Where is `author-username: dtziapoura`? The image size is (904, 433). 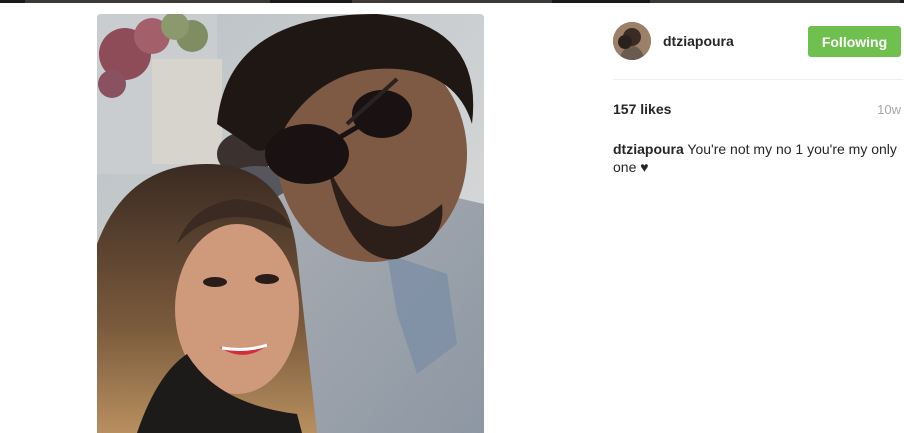 author-username: dtziapoura is located at coordinates (698, 41).